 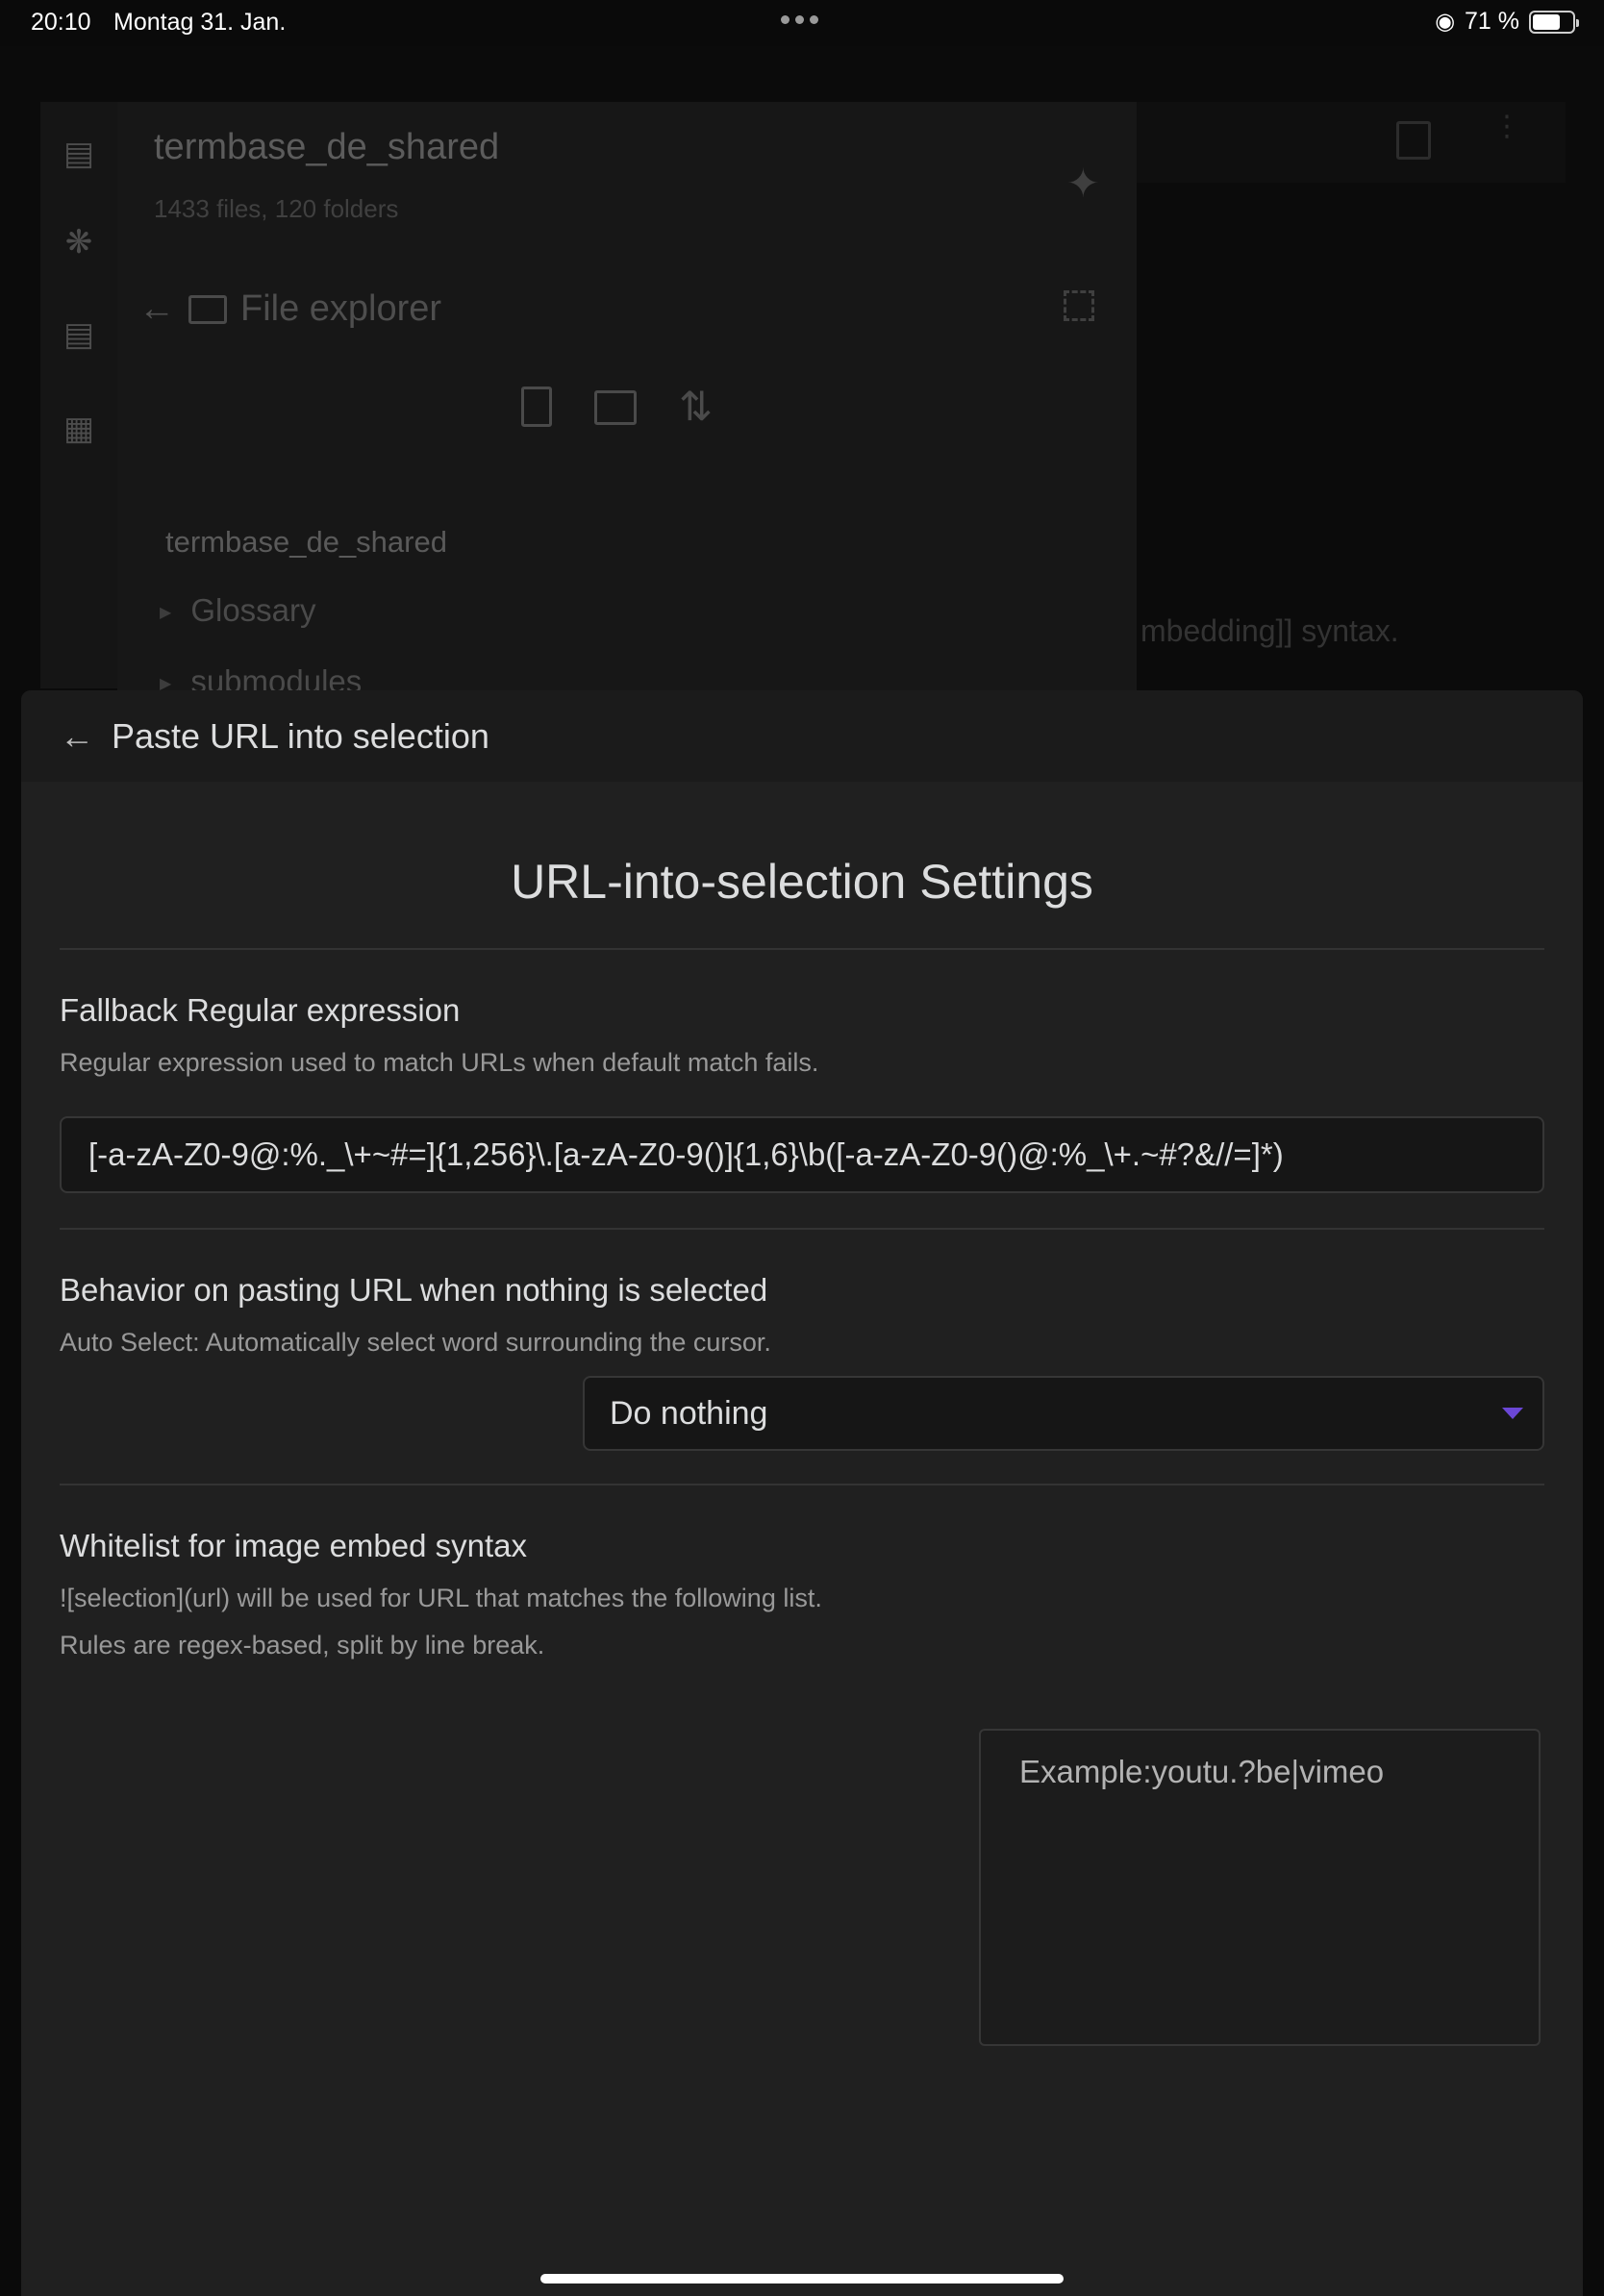 I want to click on editor-snippet: mbedding]] syntax., so click(x=1269, y=630).